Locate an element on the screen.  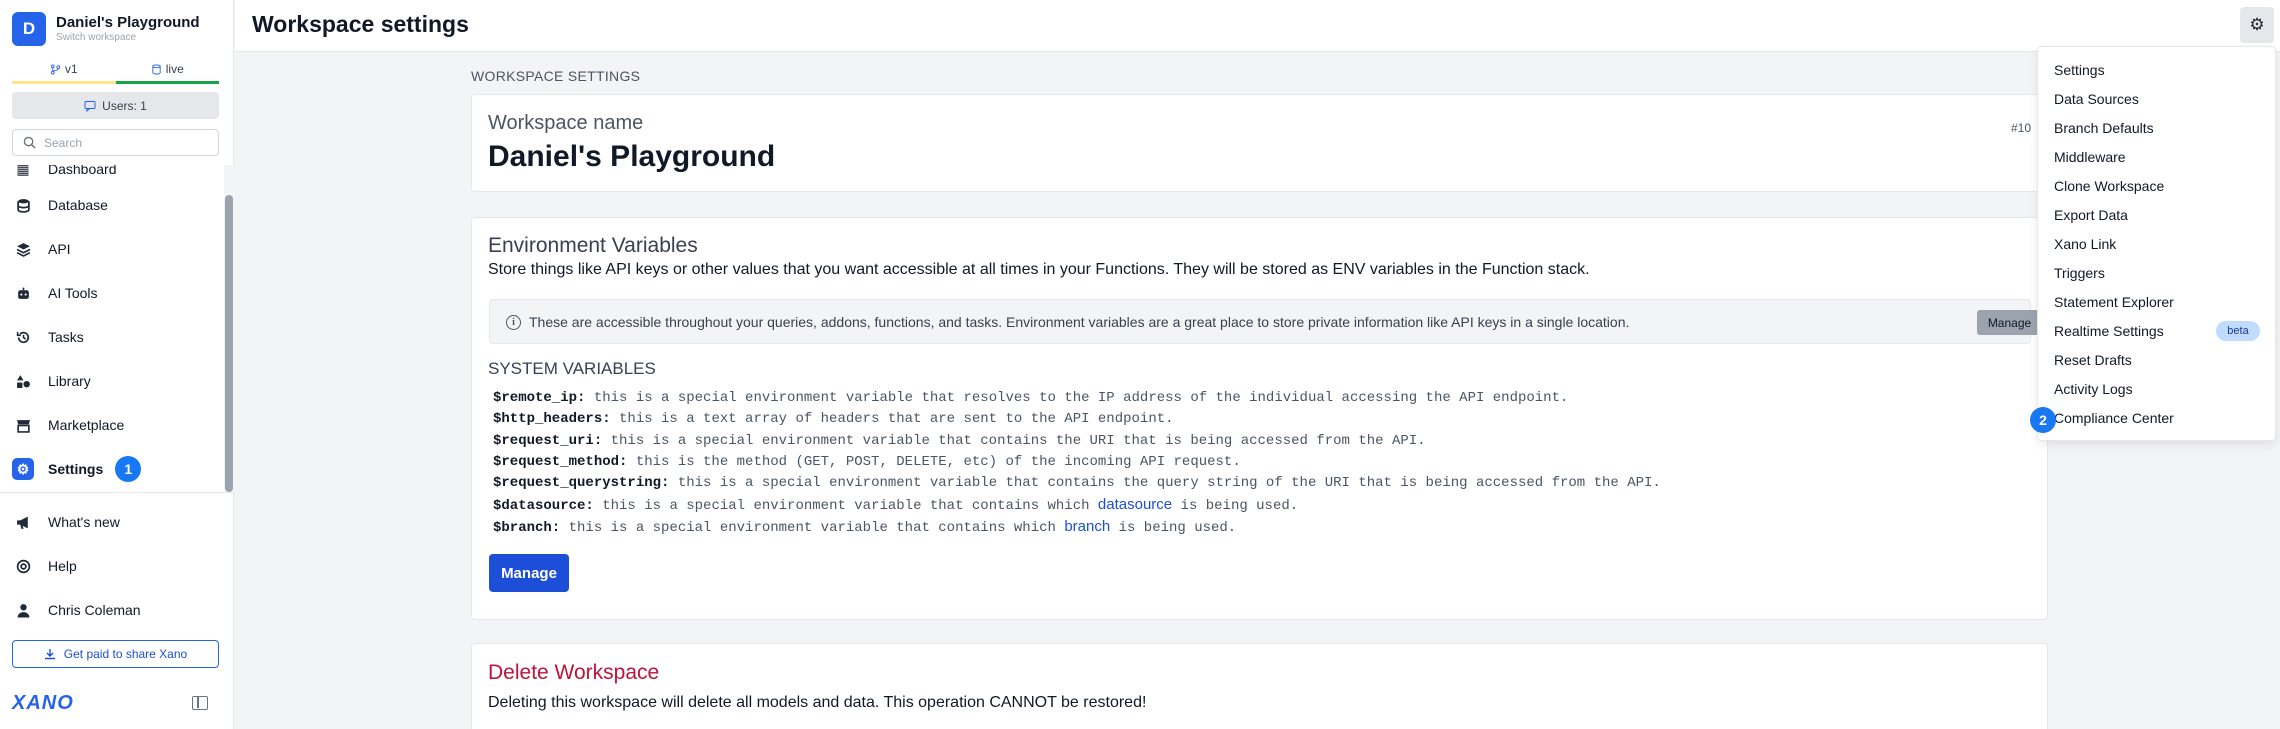
robot-icon is located at coordinates (23, 293).